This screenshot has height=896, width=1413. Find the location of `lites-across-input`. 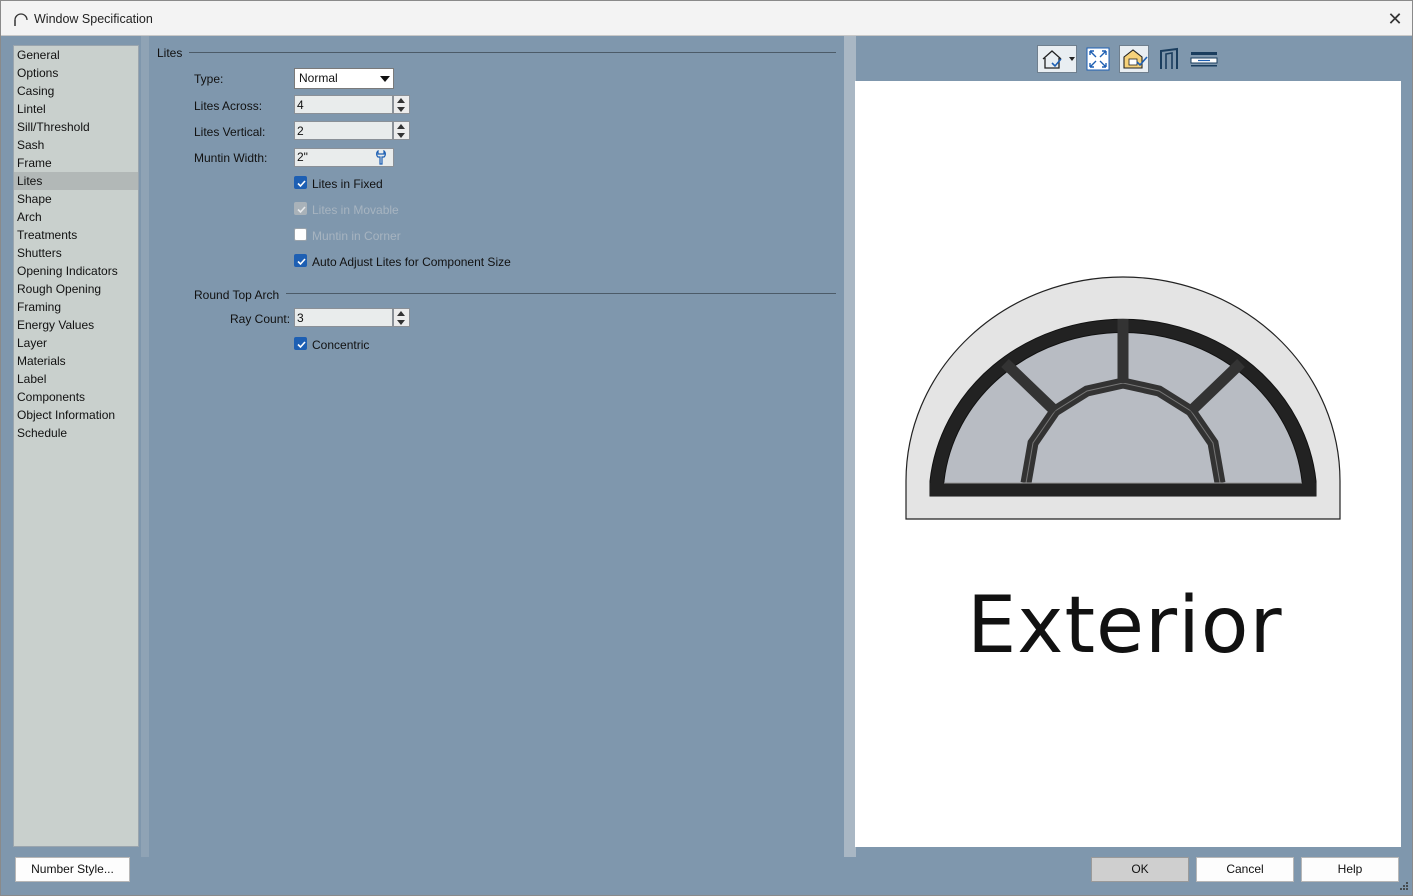

lites-across-input is located at coordinates (343, 104).